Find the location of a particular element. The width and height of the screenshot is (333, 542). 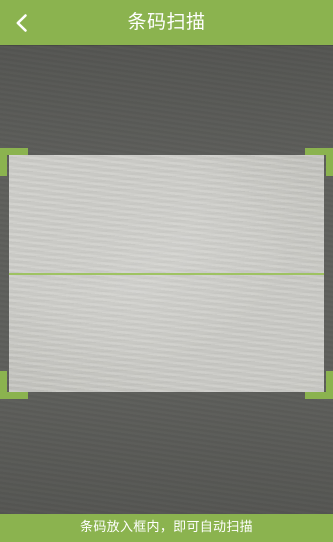

bottom-hint-bar: 条码放入框内，即可自动扫描 is located at coordinates (166, 528).